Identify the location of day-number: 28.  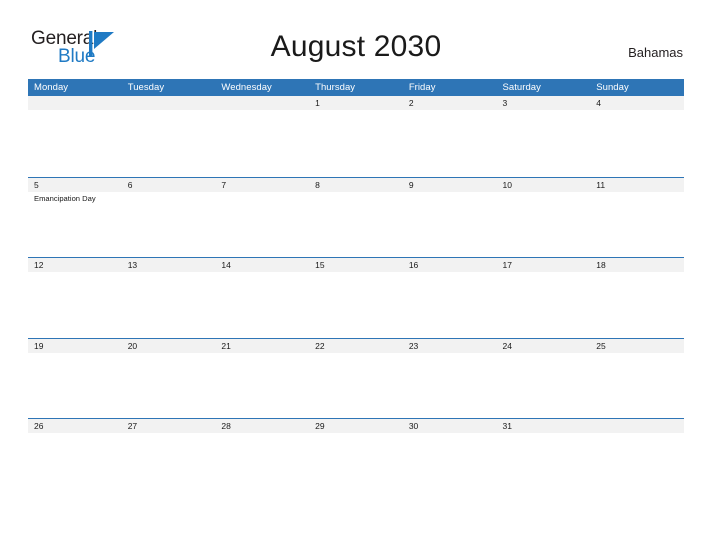
(226, 426).